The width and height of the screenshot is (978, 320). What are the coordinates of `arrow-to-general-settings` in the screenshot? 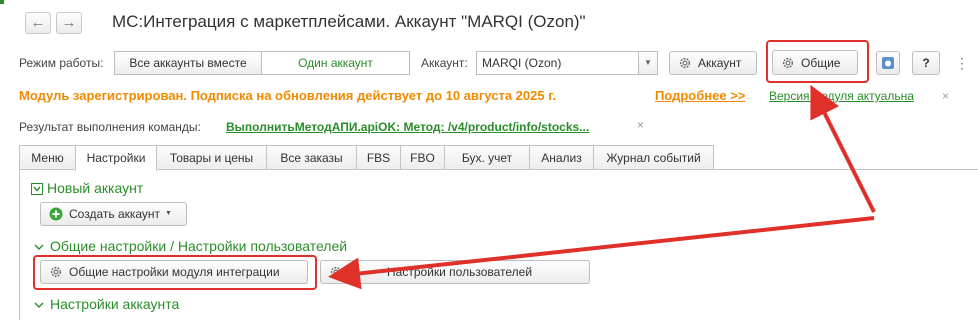 It's located at (601, 253).